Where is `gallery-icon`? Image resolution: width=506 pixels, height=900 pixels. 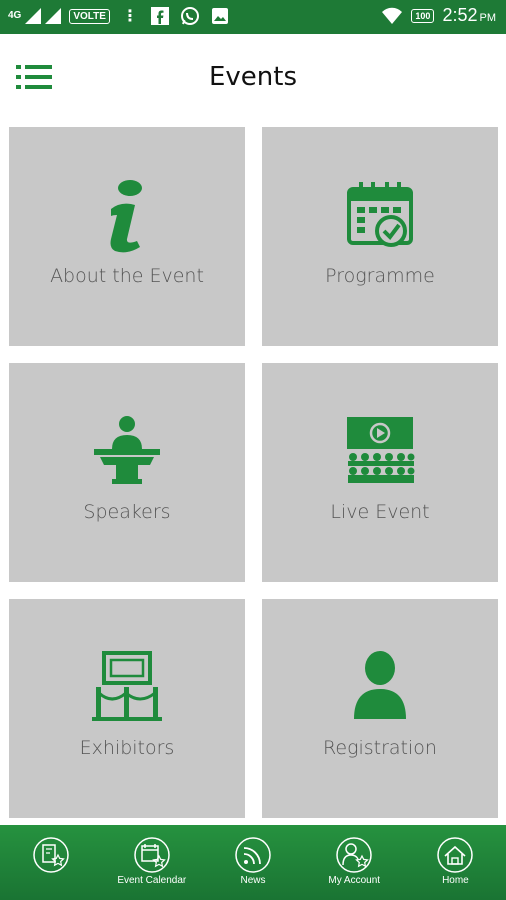
gallery-icon is located at coordinates (219, 16).